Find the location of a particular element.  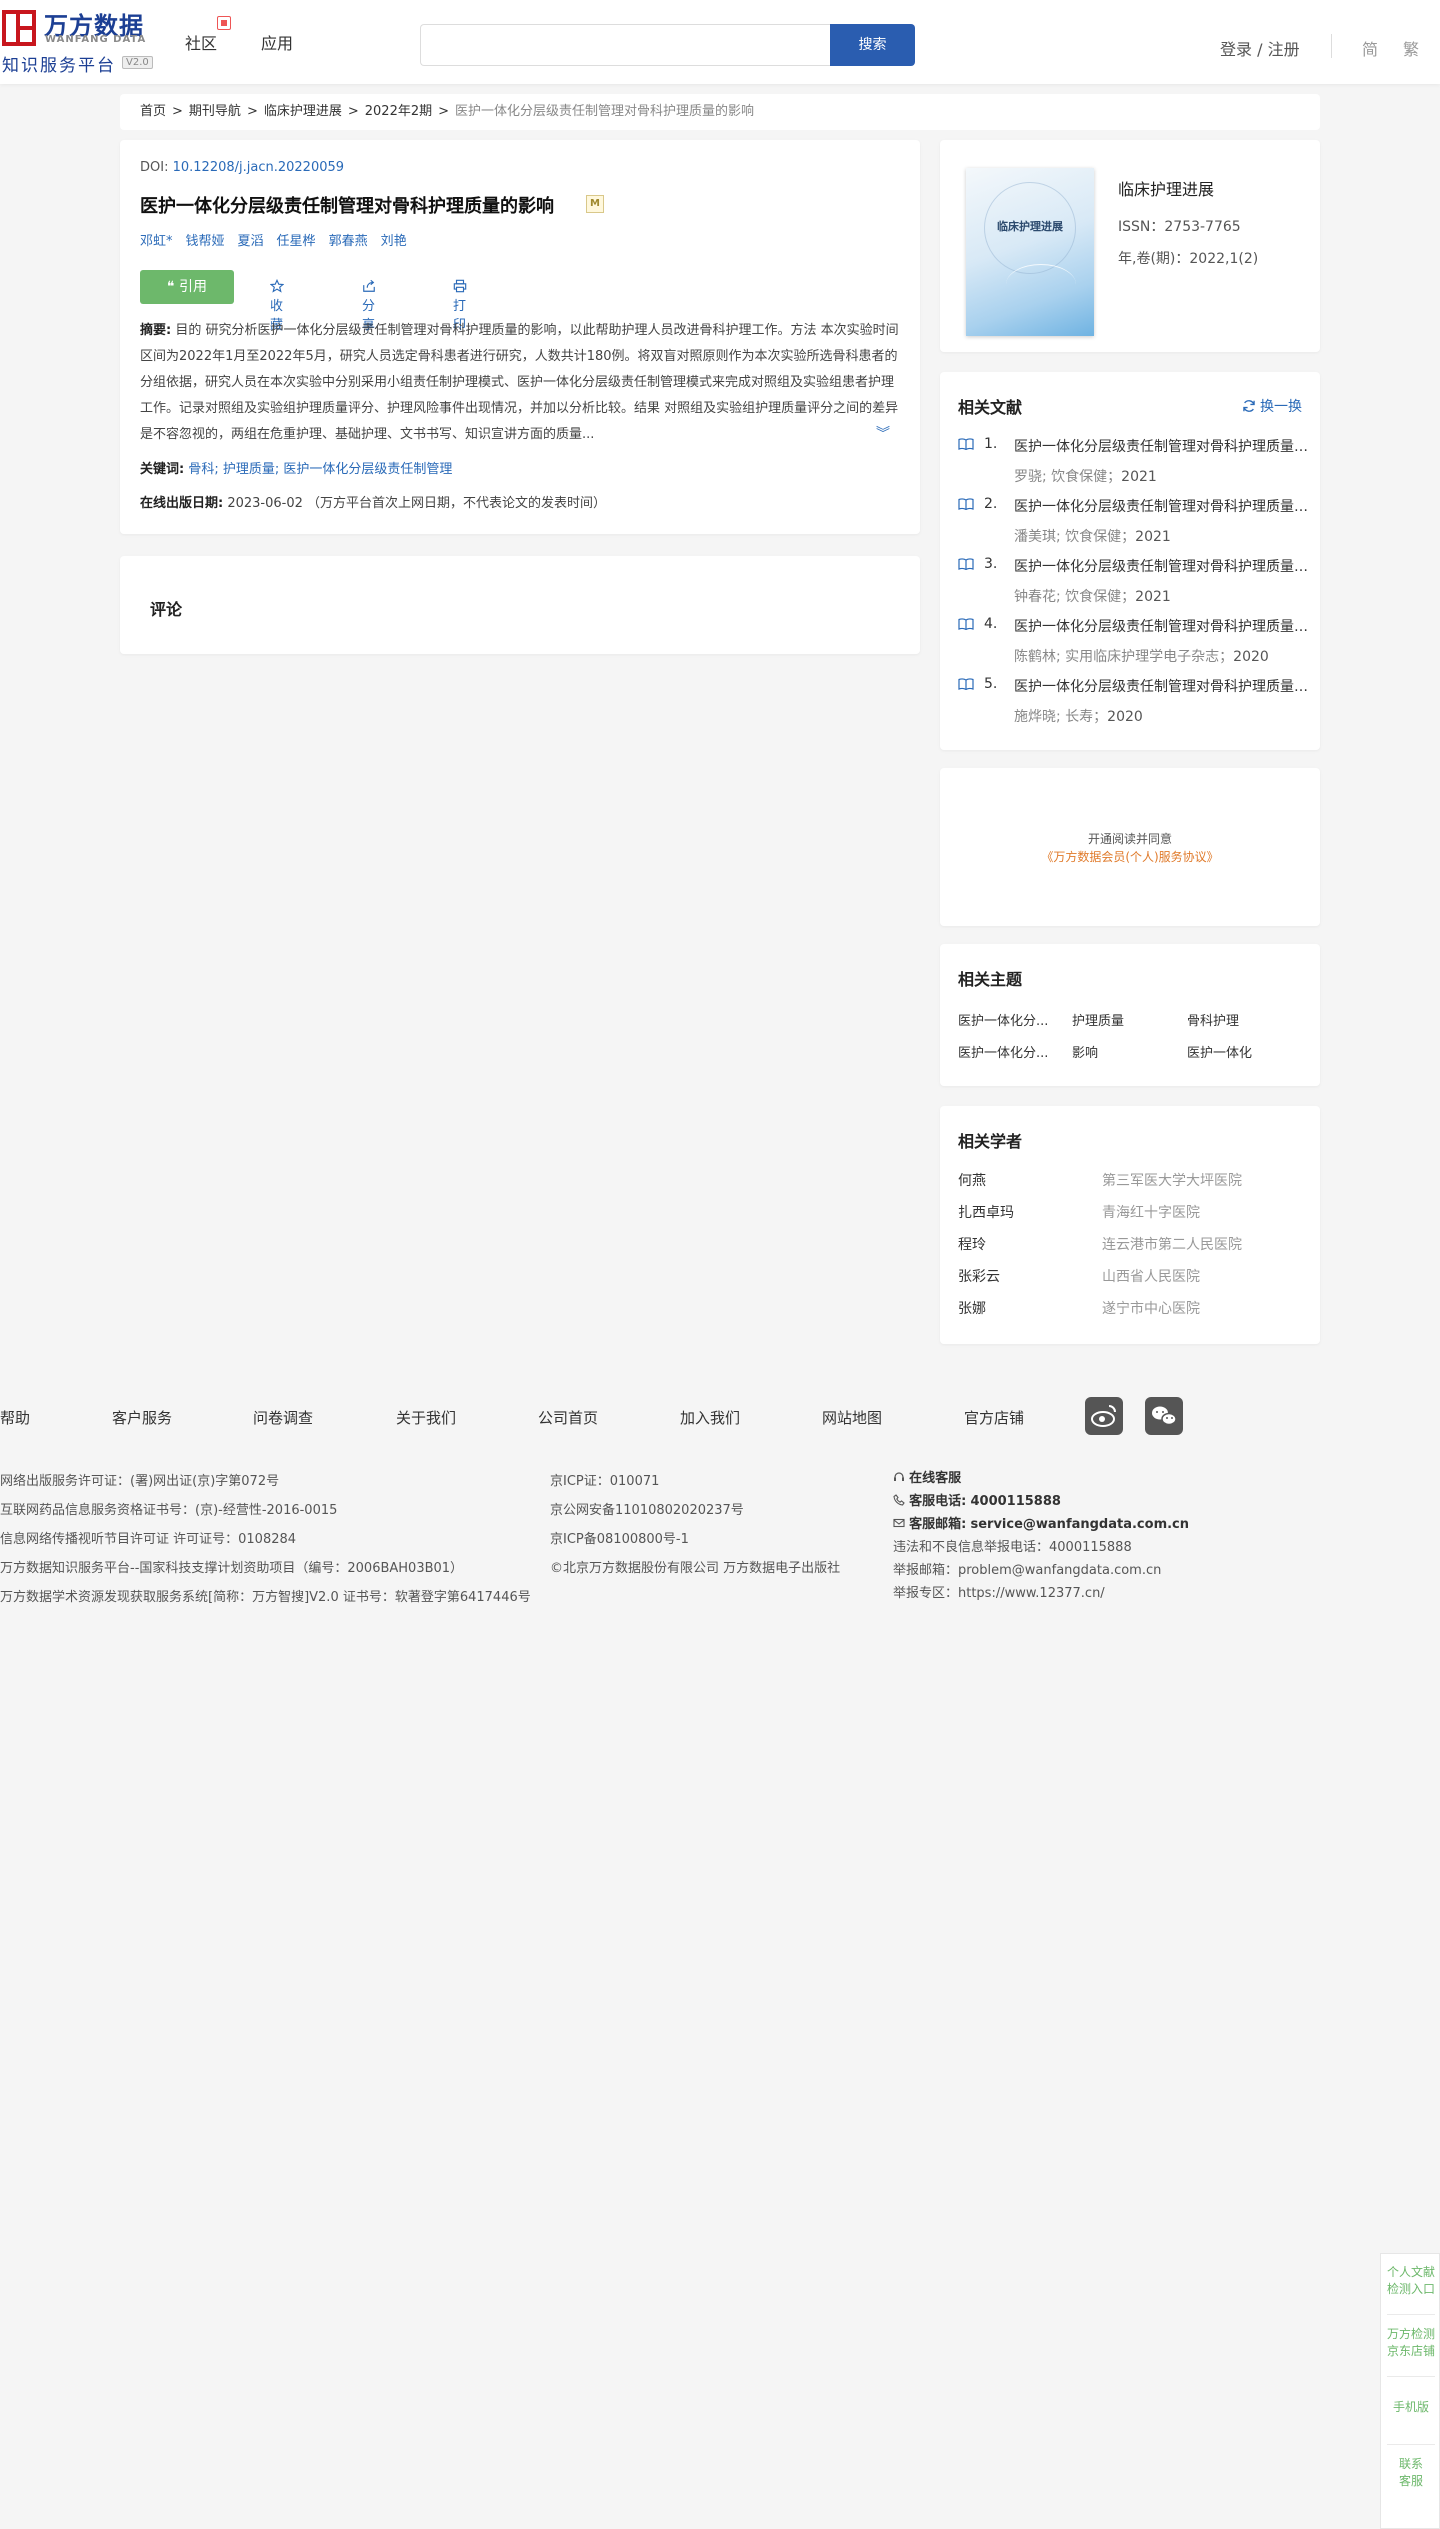

float-mobile: 手机版 is located at coordinates (1410, 2407).